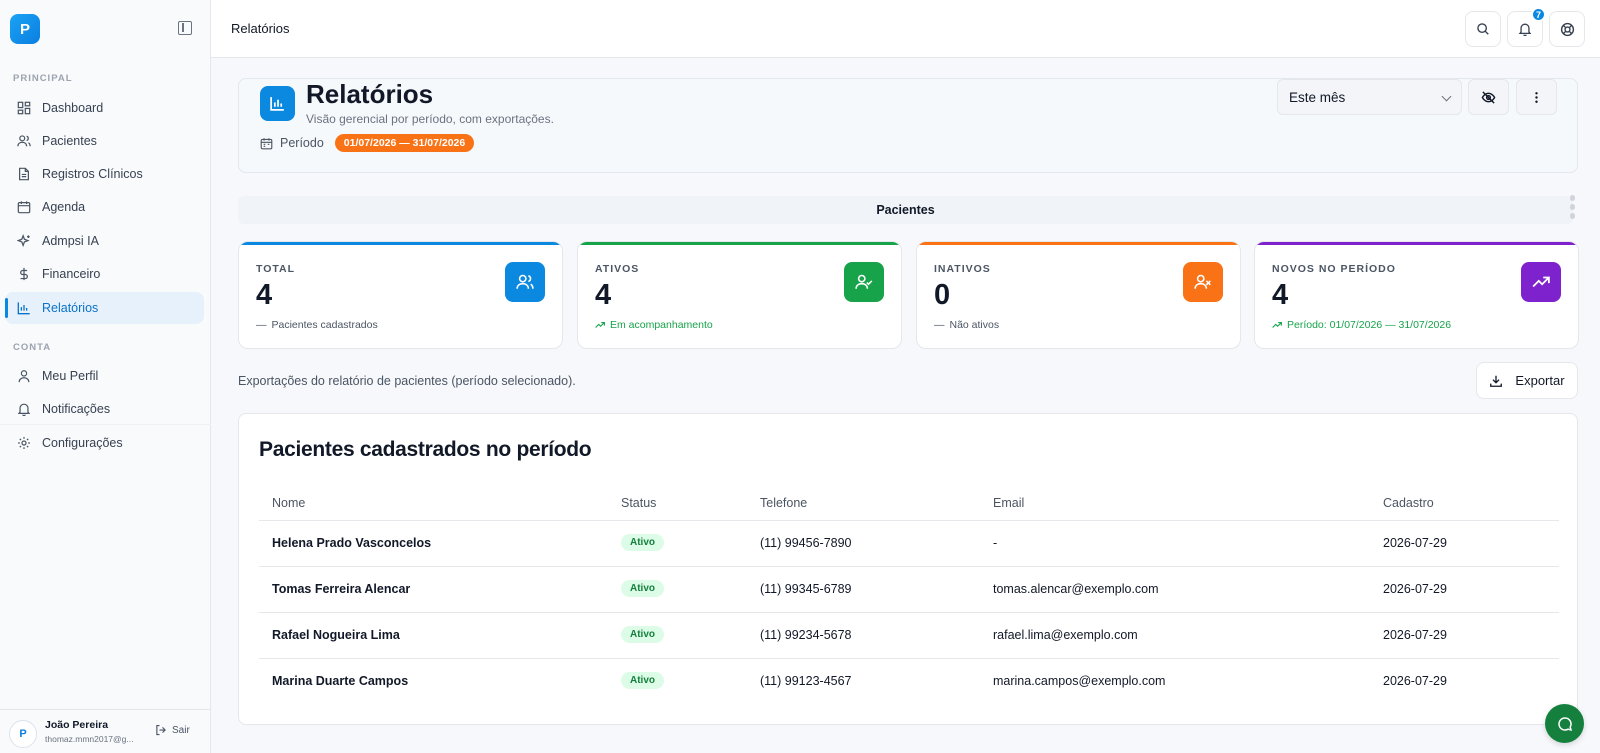 Image resolution: width=1600 pixels, height=753 pixels. Describe the element at coordinates (638, 503) in the screenshot. I see `column-header-status: Status` at that location.